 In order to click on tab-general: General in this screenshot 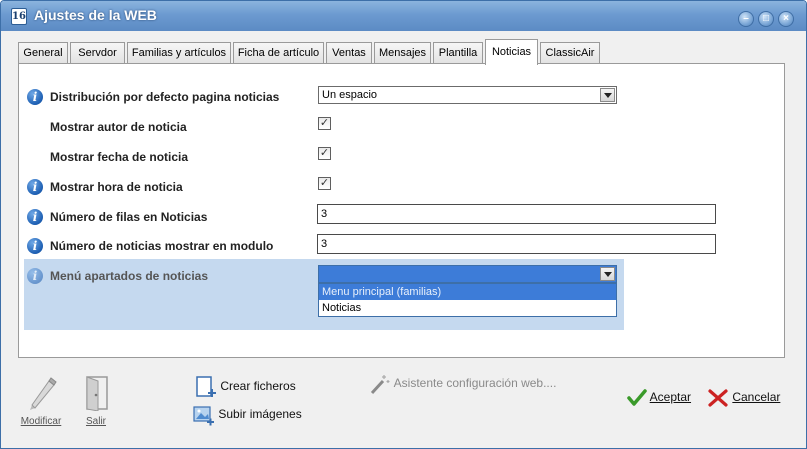, I will do `click(43, 53)`.